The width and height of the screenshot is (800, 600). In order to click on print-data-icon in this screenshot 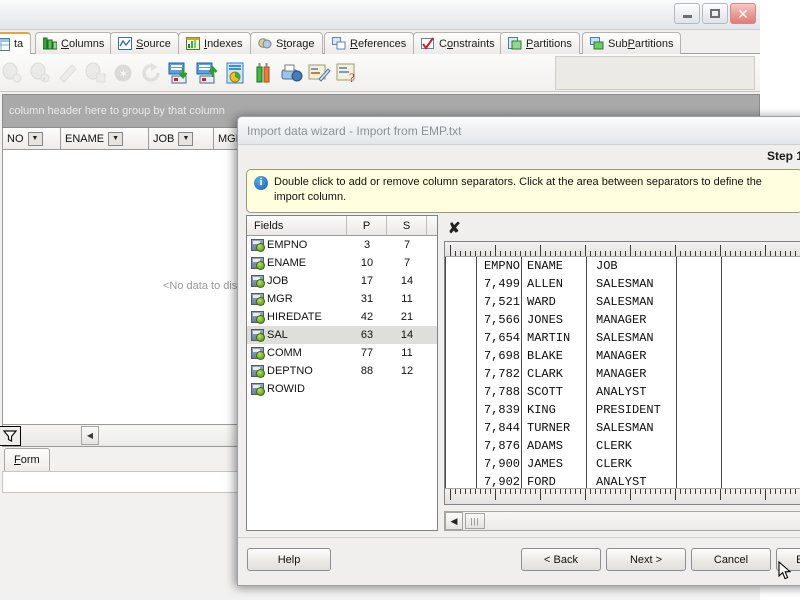, I will do `click(291, 73)`.